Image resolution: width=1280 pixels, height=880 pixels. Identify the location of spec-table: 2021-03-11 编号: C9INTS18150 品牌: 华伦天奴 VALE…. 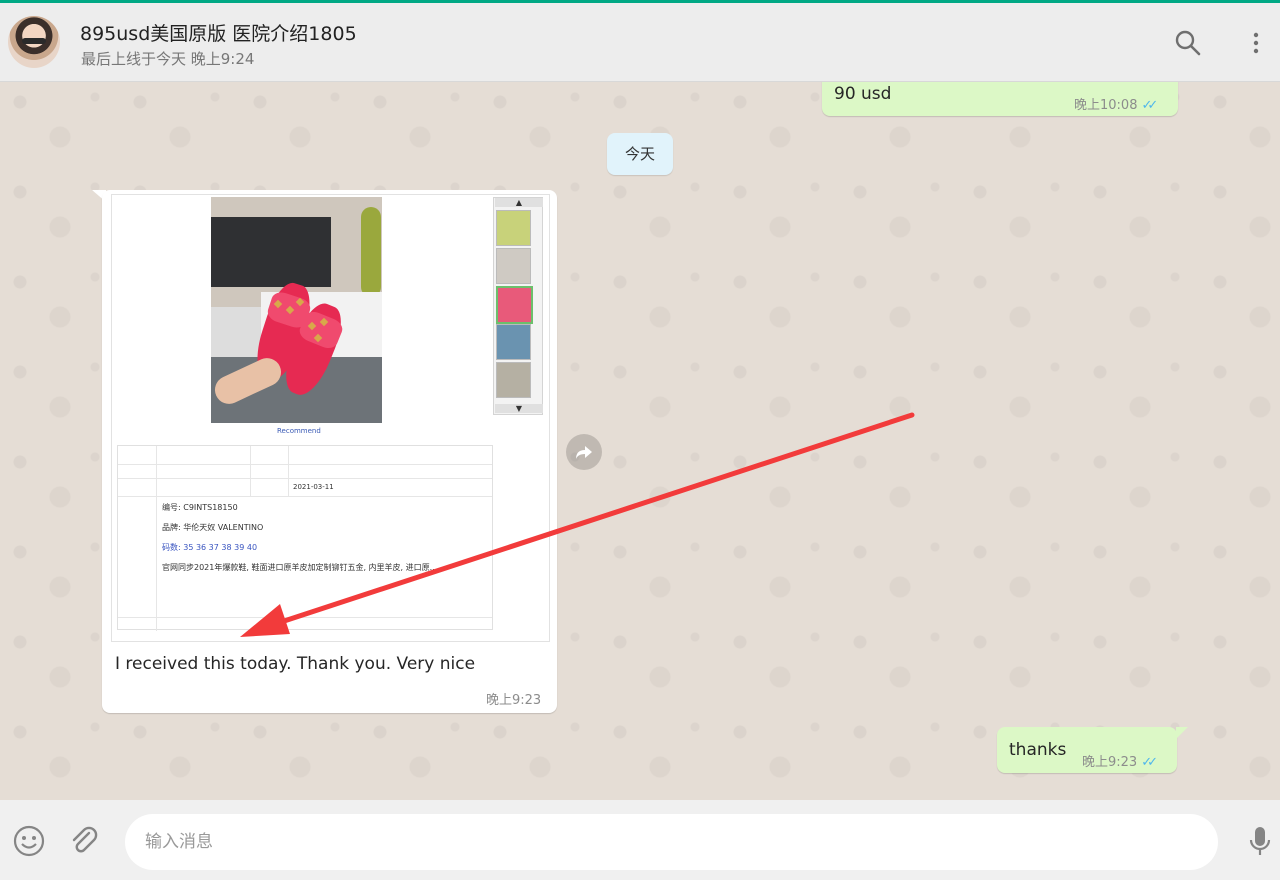
(305, 538).